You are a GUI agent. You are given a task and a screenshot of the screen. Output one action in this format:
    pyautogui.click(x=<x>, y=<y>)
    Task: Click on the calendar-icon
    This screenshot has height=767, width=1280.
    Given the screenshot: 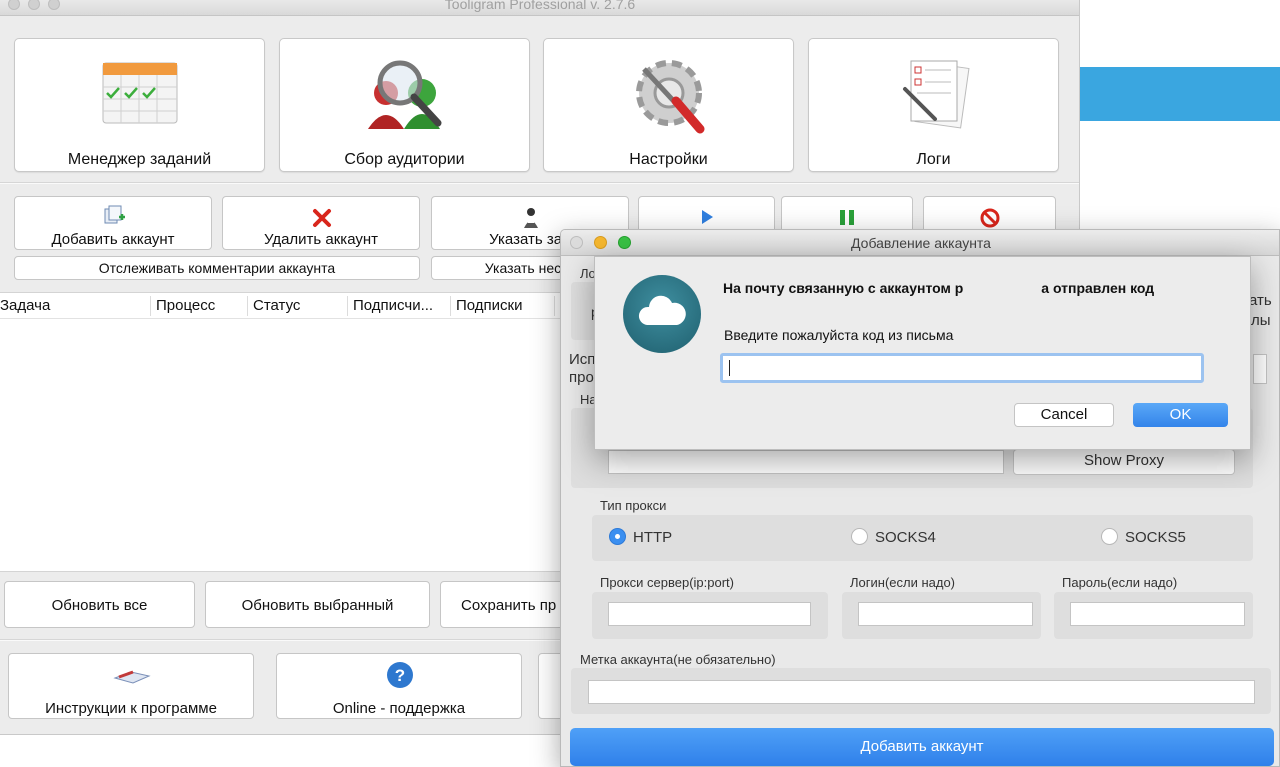 What is the action you would take?
    pyautogui.click(x=139, y=93)
    